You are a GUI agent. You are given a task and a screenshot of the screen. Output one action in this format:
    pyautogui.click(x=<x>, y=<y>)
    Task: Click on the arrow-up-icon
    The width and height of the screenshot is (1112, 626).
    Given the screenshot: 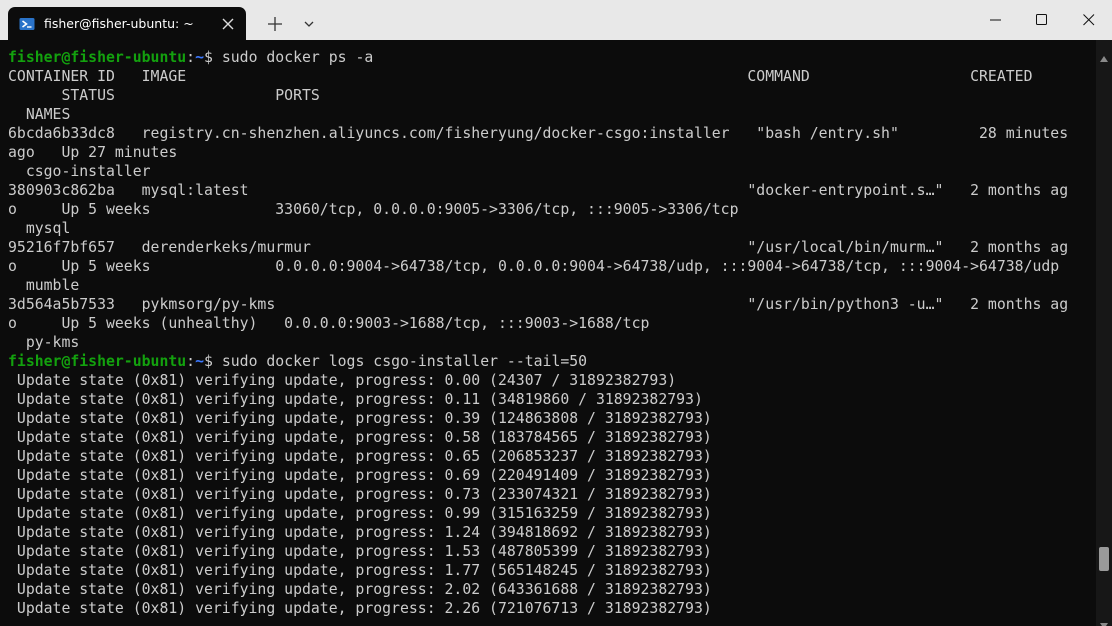 What is the action you would take?
    pyautogui.click(x=1104, y=54)
    